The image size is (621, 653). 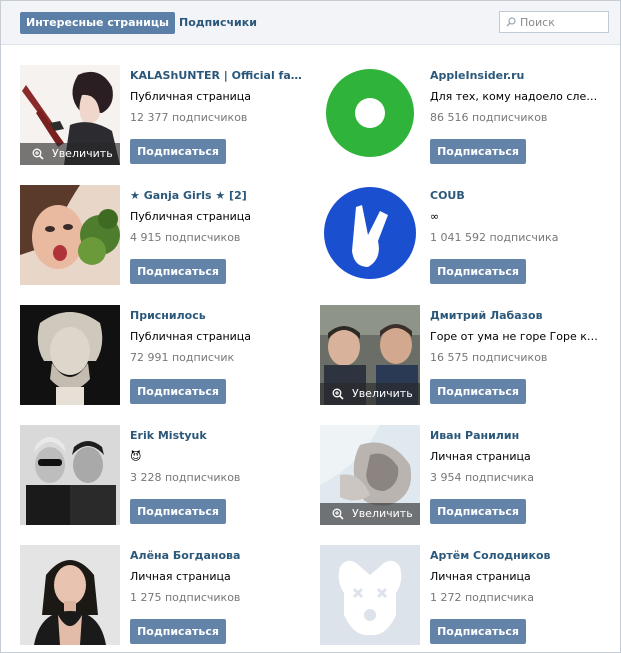 I want to click on search-icon, so click(x=511, y=22).